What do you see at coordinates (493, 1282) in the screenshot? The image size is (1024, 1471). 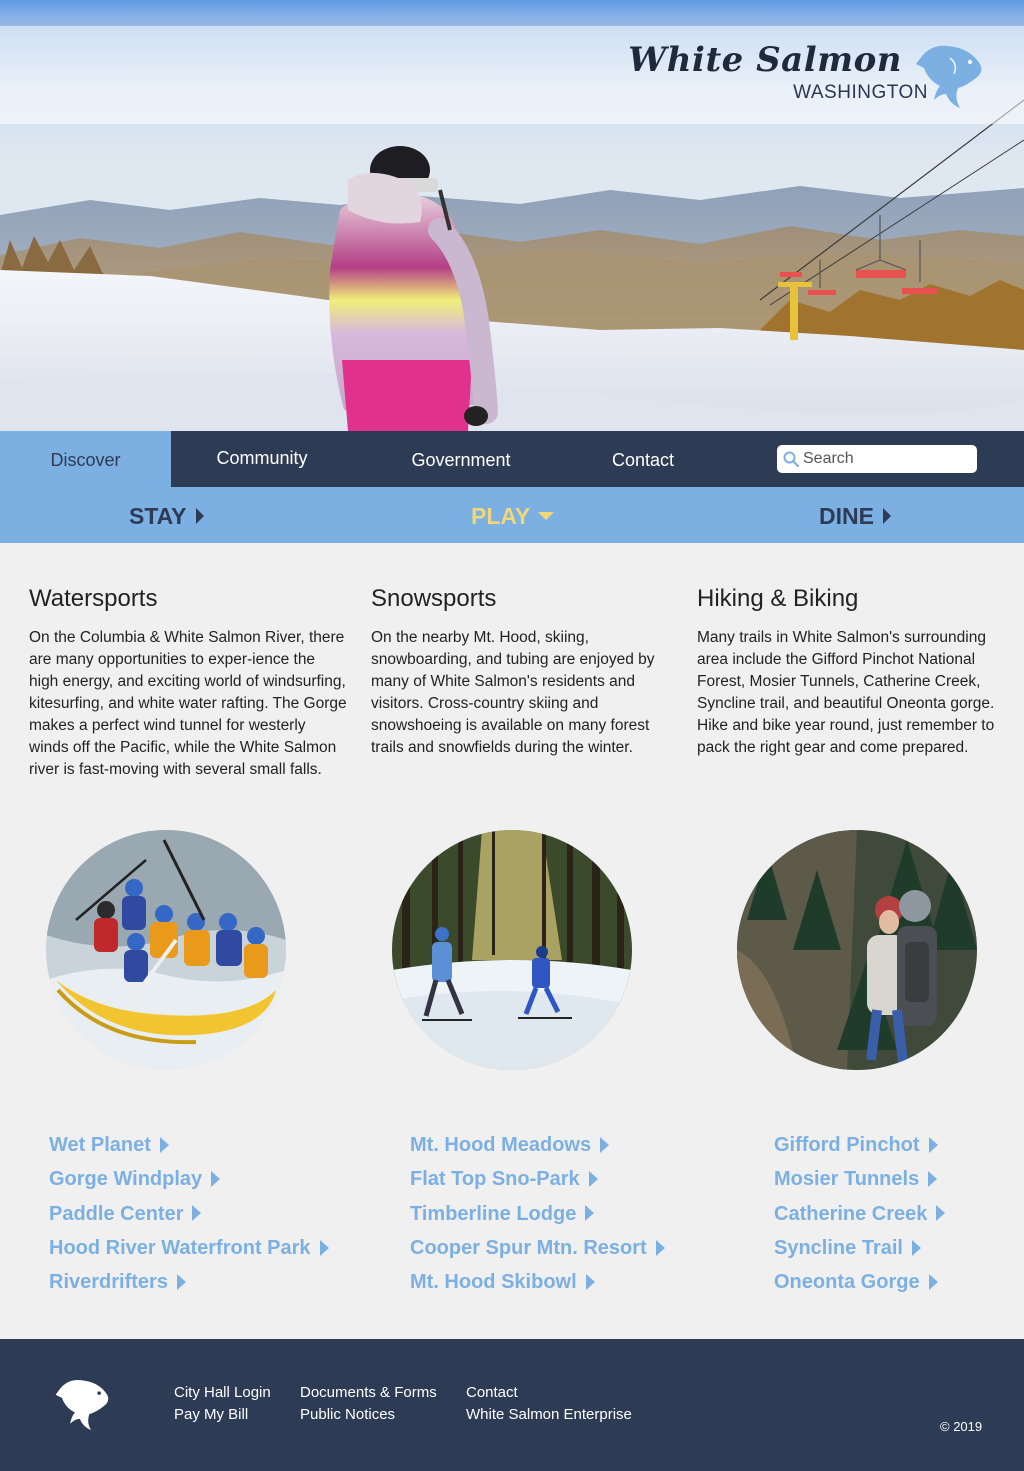 I see `link-label: Mt. Hood Skibowl` at bounding box center [493, 1282].